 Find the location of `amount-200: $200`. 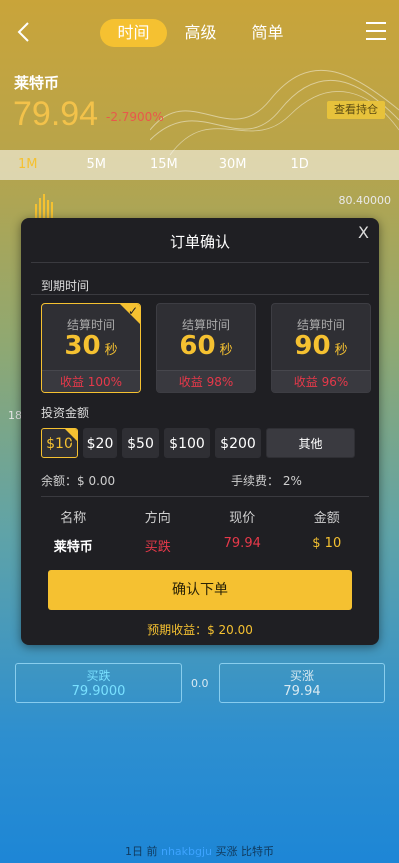

amount-200: $200 is located at coordinates (238, 443).